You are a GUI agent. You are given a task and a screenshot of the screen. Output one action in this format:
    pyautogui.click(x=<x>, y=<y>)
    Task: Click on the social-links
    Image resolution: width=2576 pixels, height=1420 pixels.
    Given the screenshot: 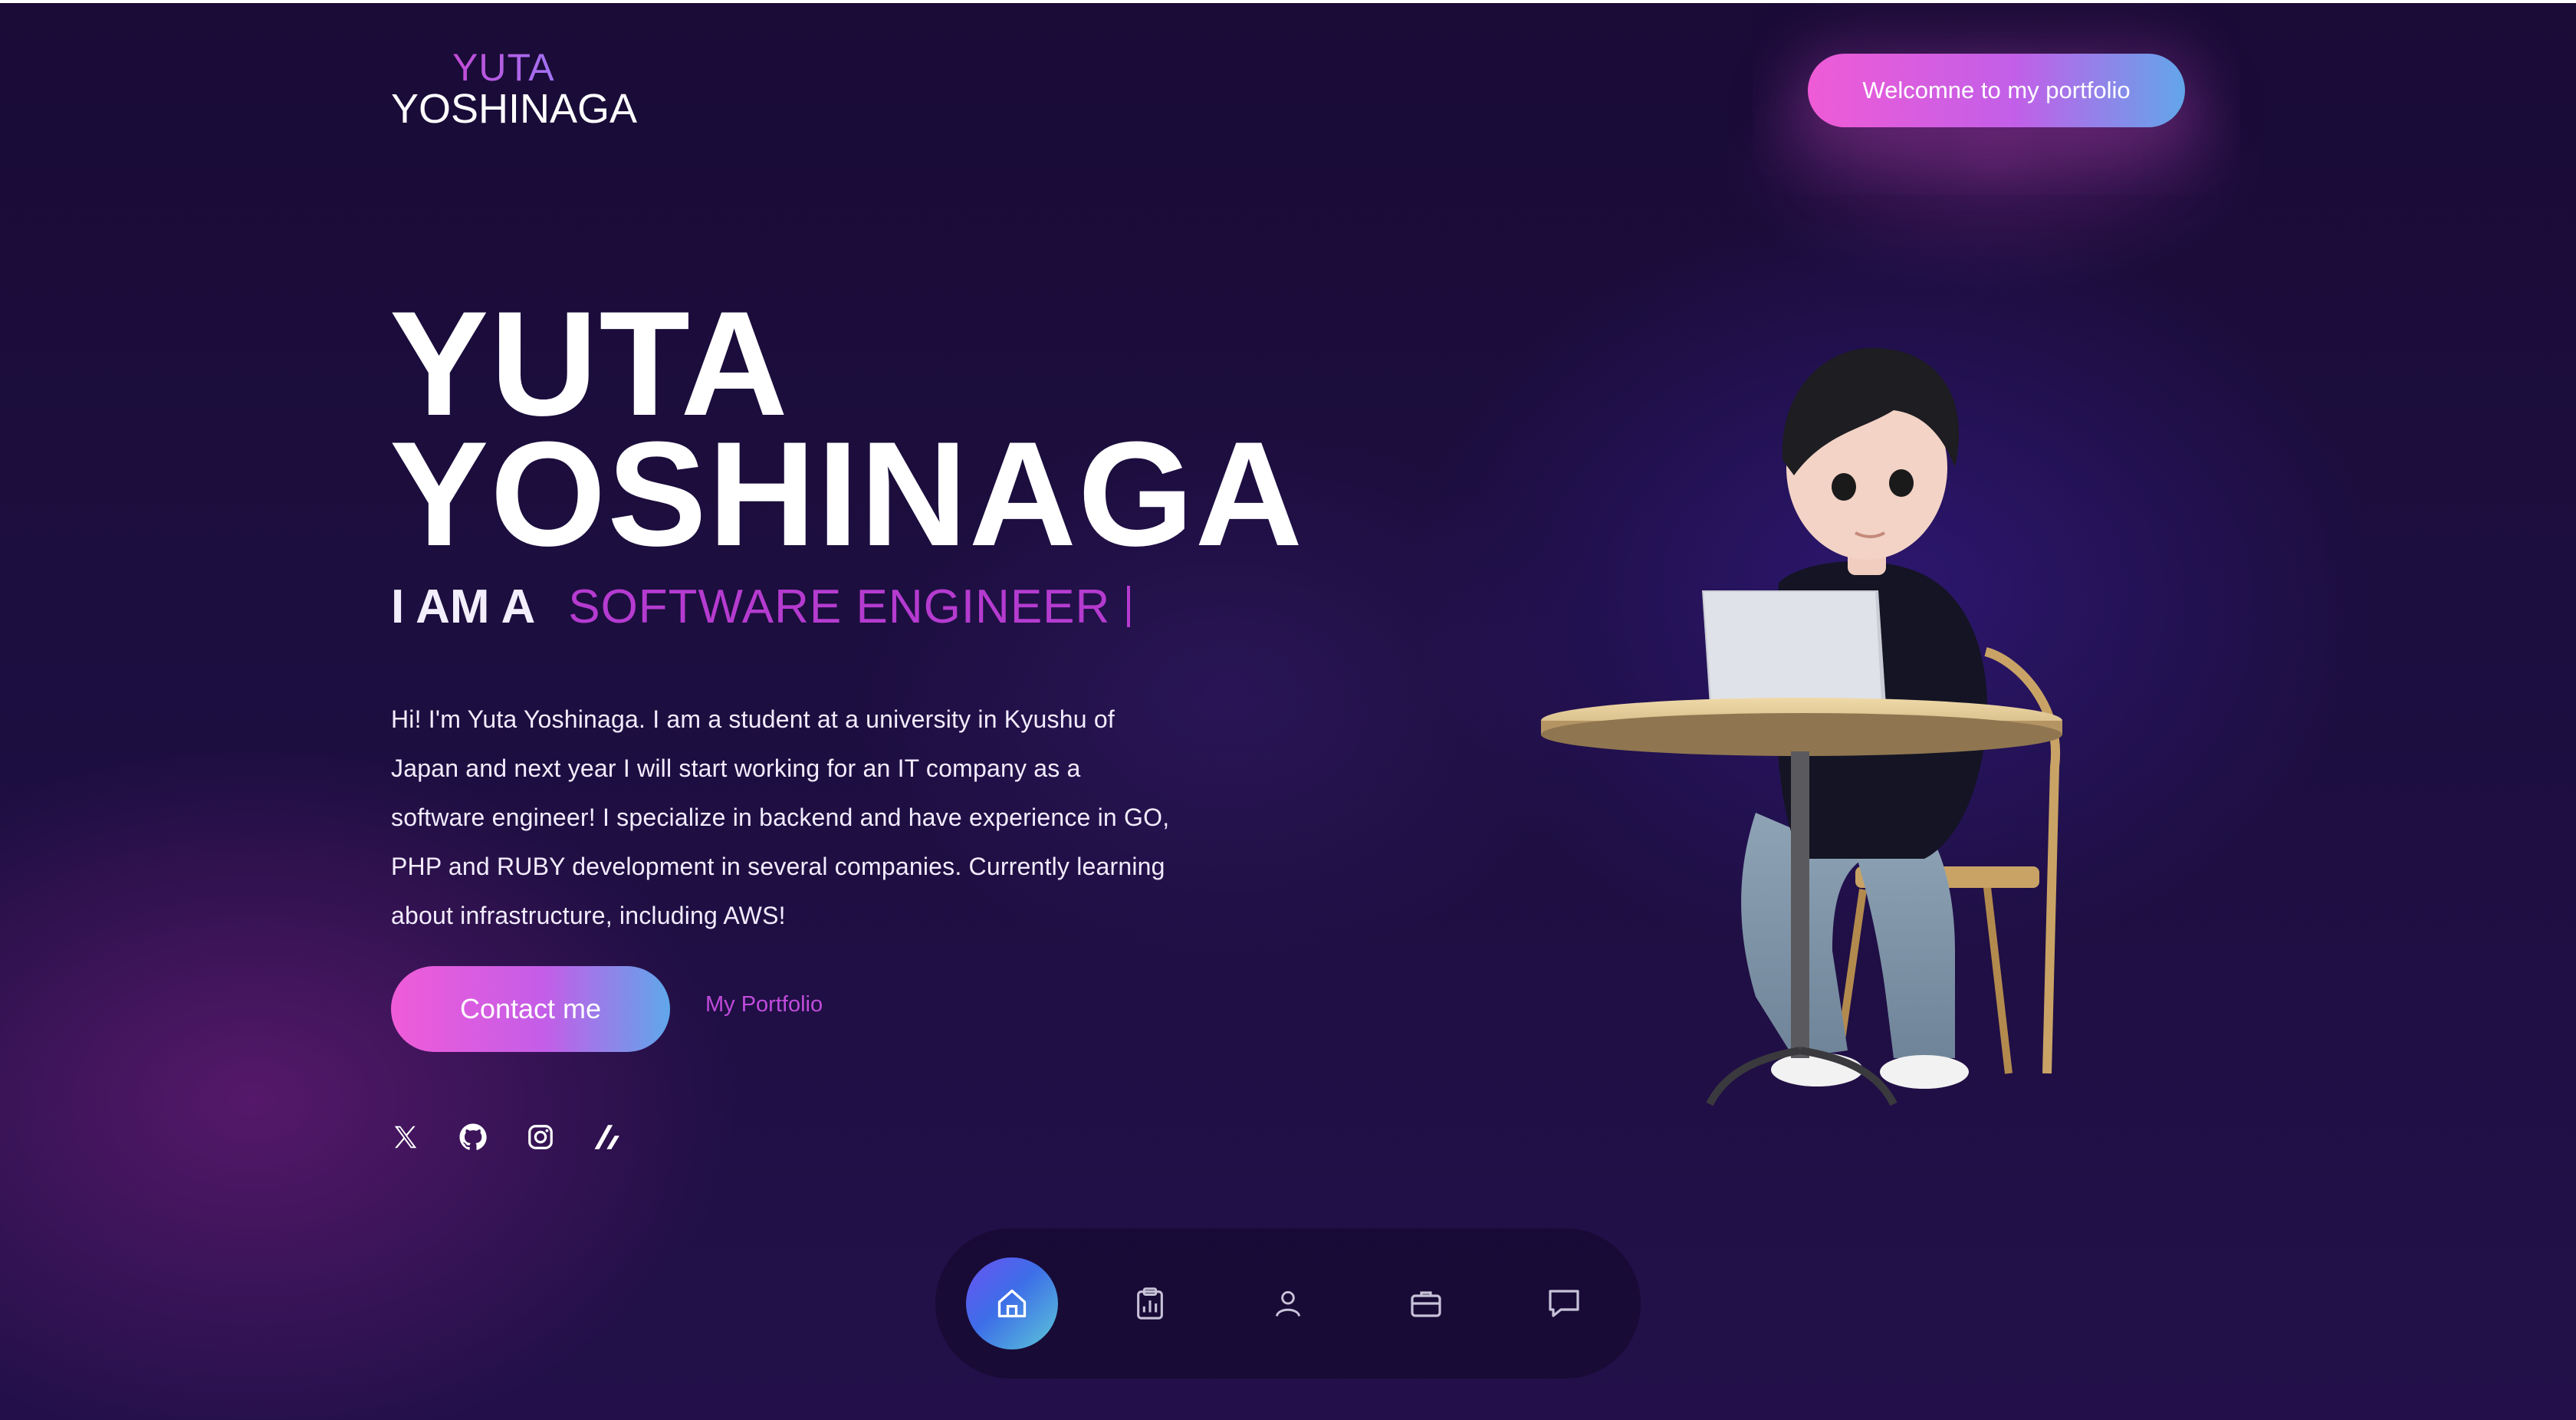 What is the action you would take?
    pyautogui.click(x=507, y=1137)
    